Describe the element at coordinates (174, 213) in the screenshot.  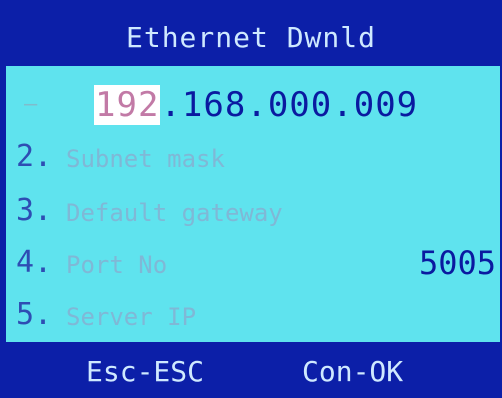
I see `menu-item-label: Default gateway` at that location.